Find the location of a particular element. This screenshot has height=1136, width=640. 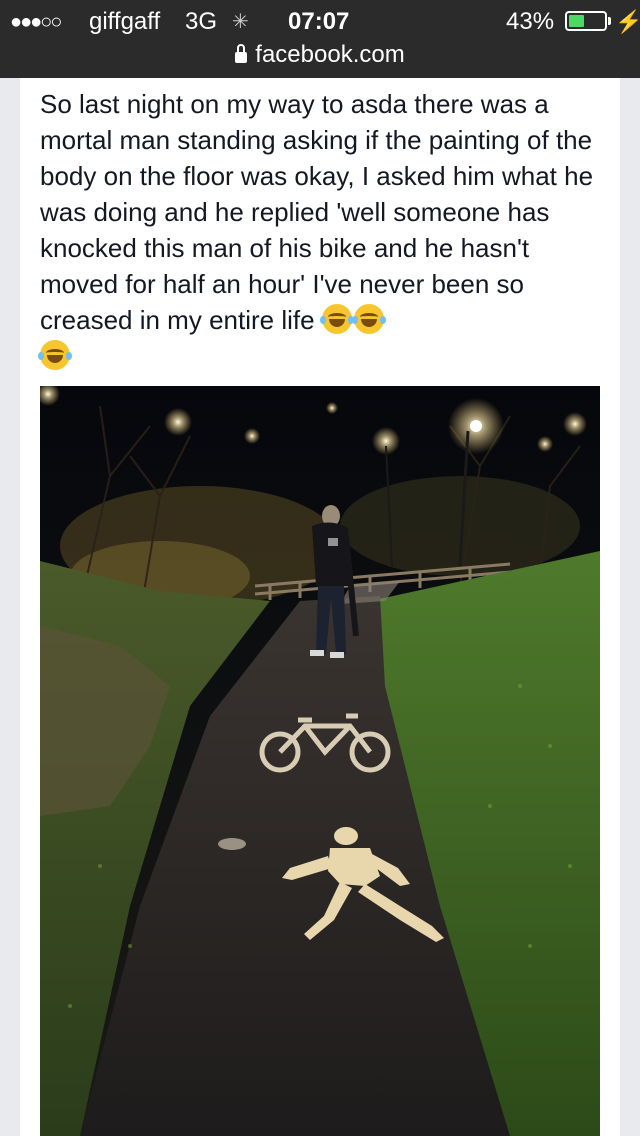

lock-icon is located at coordinates (241, 53).